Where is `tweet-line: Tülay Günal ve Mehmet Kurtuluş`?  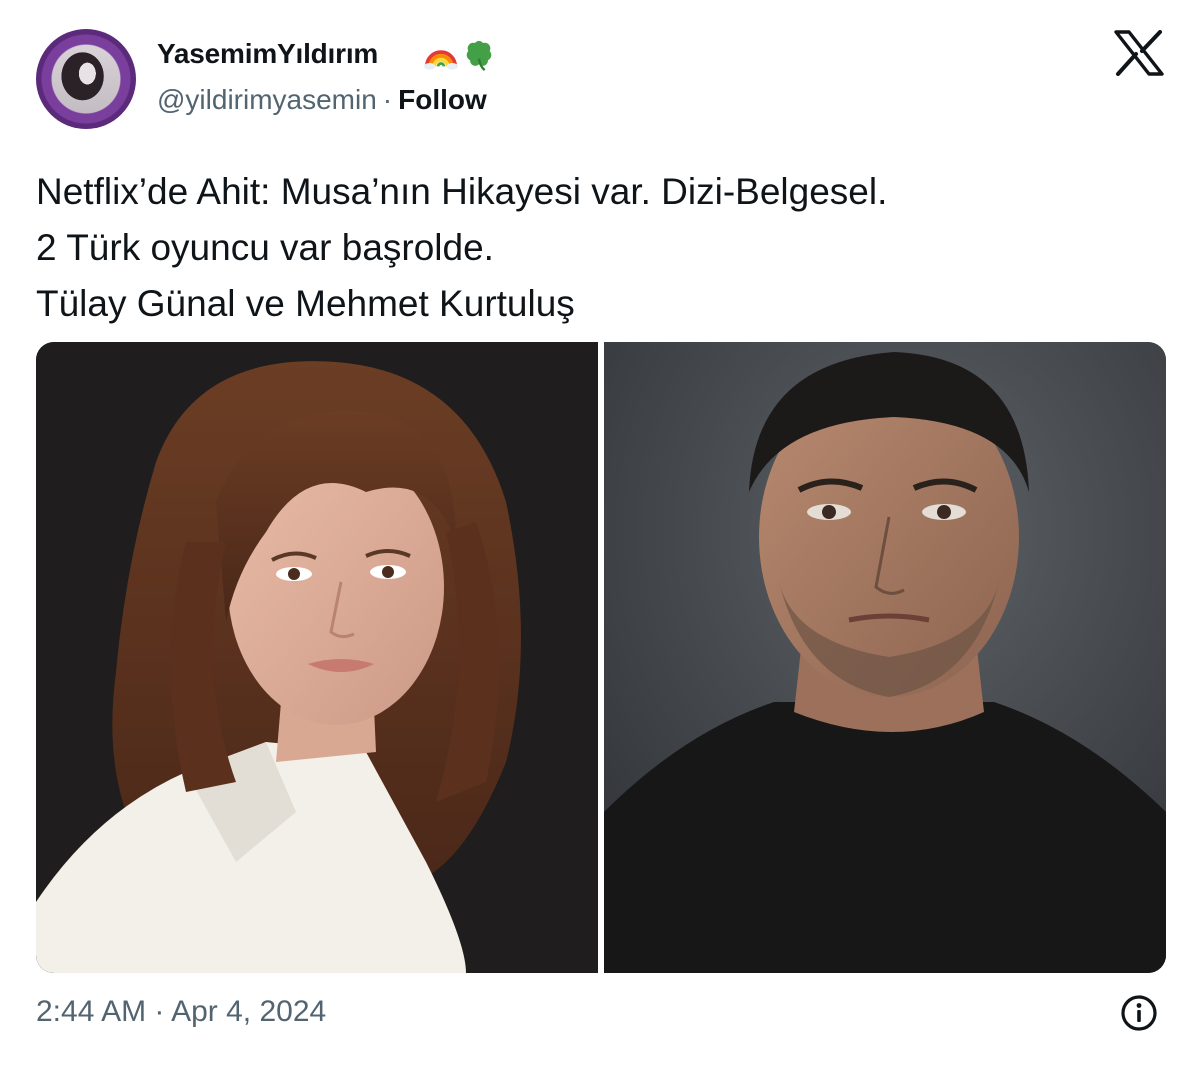 tweet-line: Tülay Günal ve Mehmet Kurtuluş is located at coordinates (305, 303).